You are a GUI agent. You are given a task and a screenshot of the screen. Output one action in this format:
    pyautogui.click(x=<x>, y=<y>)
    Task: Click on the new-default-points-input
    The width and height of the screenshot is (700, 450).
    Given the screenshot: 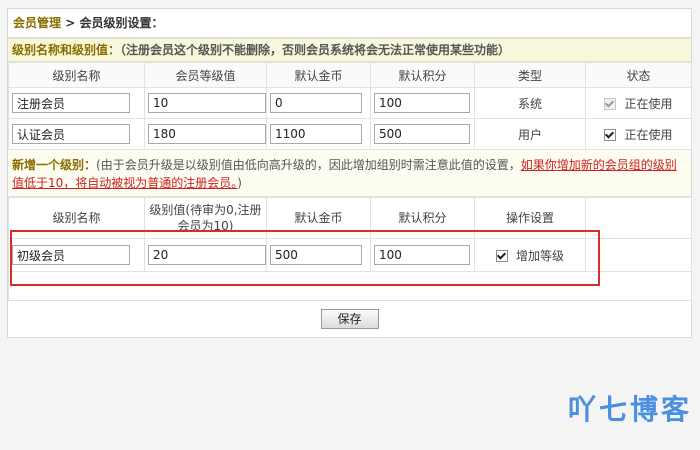 What is the action you would take?
    pyautogui.click(x=422, y=255)
    